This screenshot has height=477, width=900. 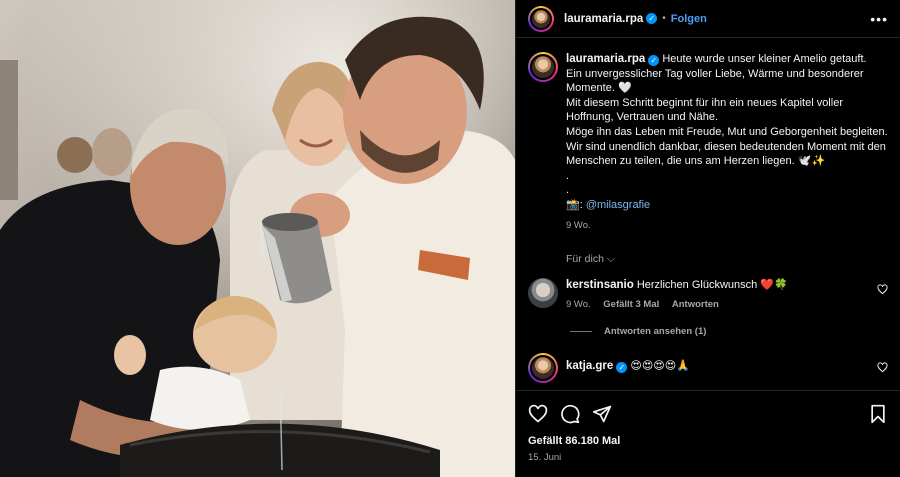 I want to click on comment-body: katja.gre ✓ 😍😍😍😍🙏, so click(x=628, y=363).